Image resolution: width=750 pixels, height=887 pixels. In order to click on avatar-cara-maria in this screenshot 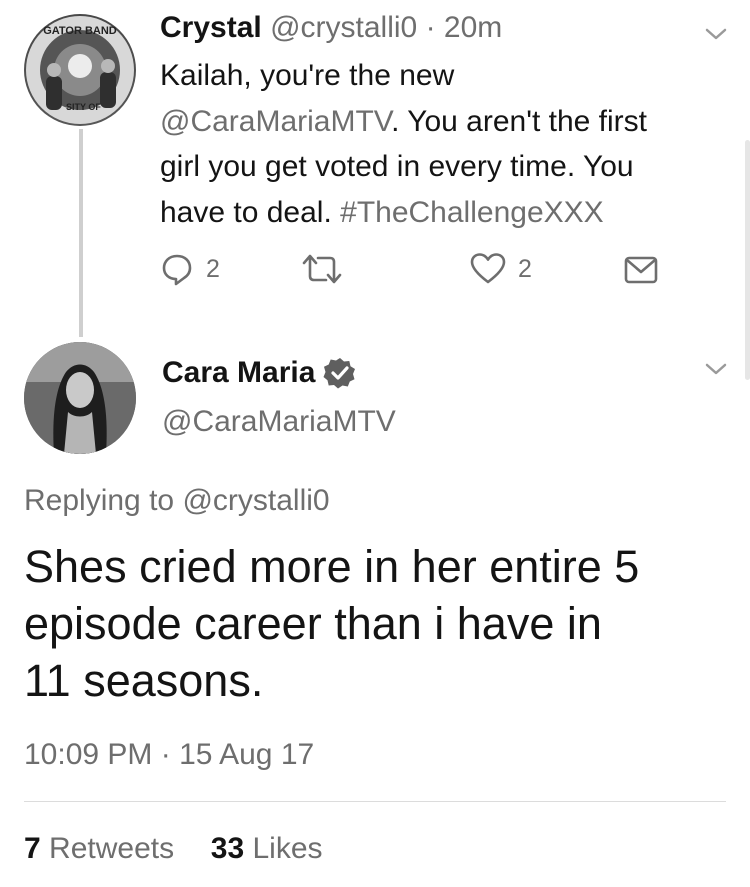, I will do `click(80, 398)`.